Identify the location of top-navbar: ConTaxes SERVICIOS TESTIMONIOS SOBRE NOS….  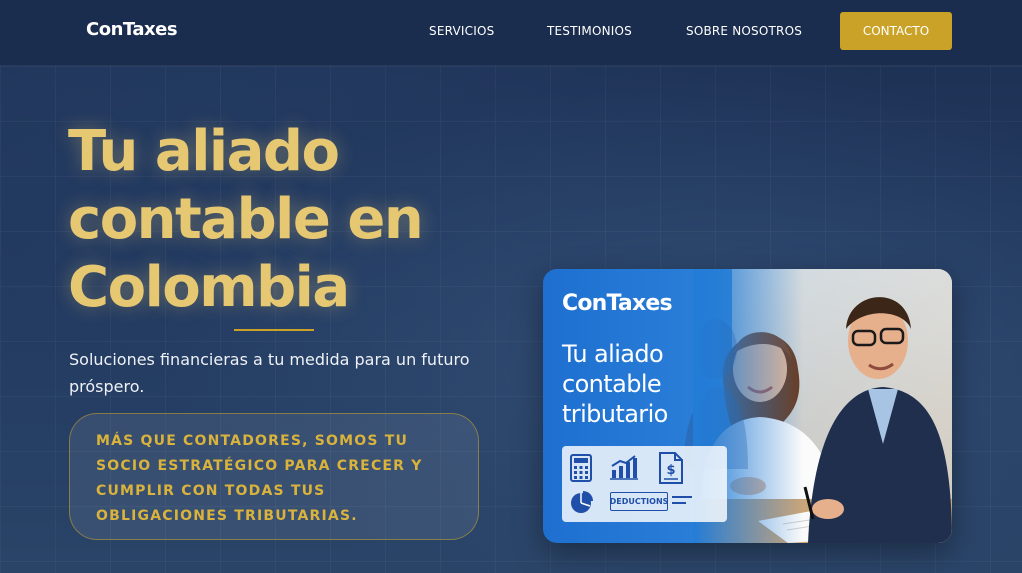
(511, 33).